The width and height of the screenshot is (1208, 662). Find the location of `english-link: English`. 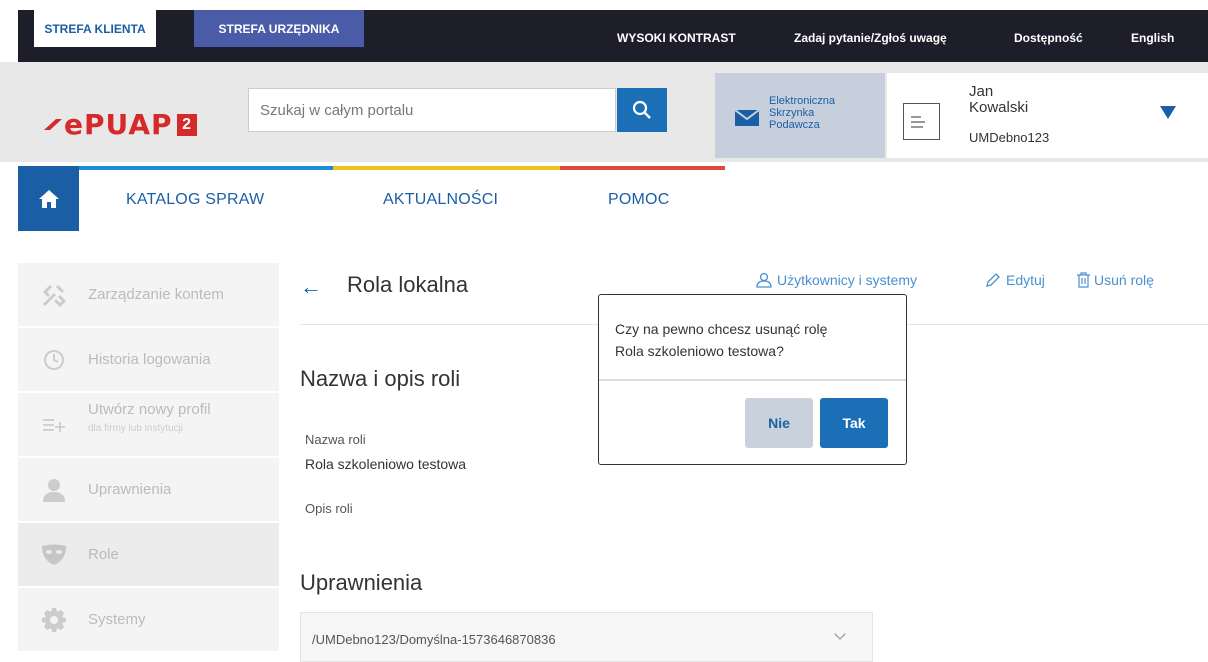

english-link: English is located at coordinates (1152, 38).